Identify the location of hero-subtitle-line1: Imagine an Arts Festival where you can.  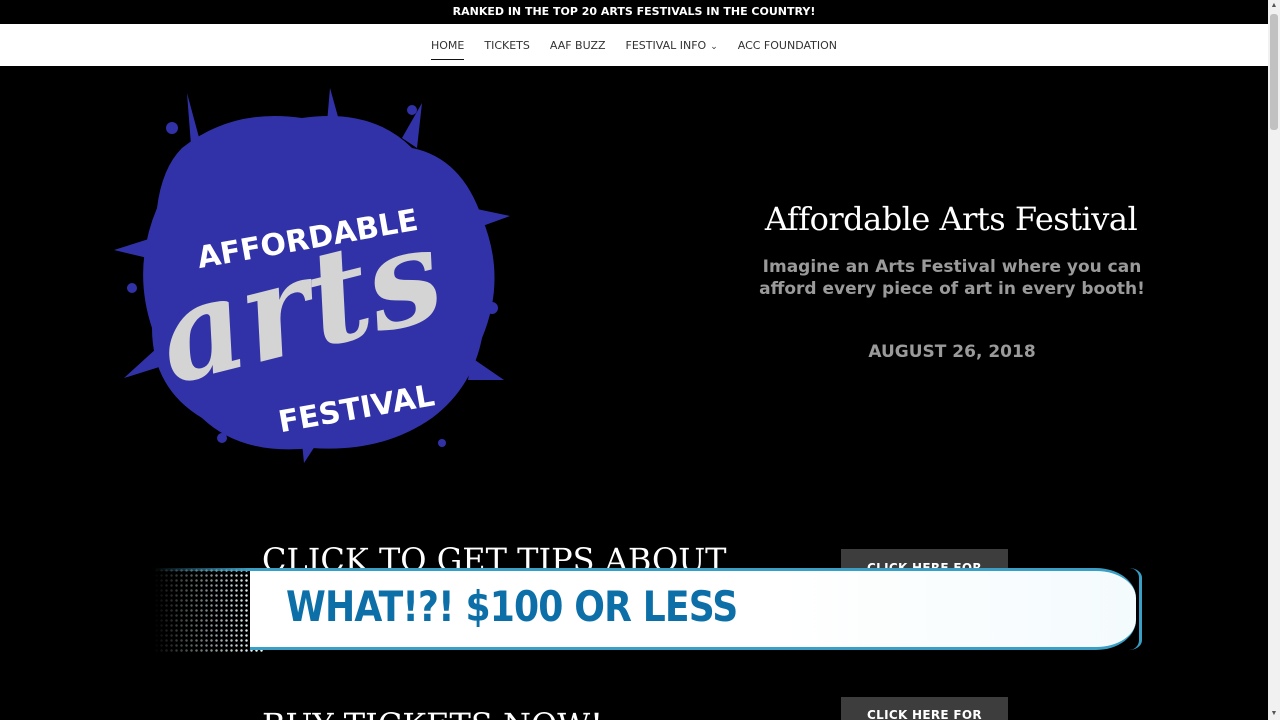
(952, 267).